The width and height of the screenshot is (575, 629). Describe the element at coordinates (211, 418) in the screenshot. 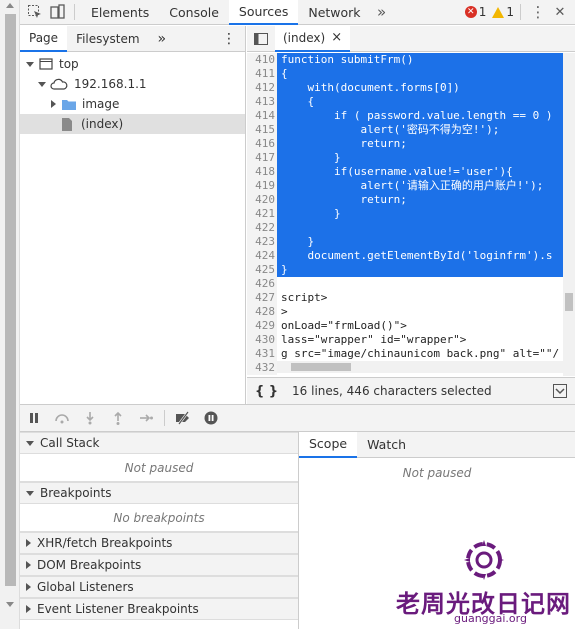

I see `pause-on-exceptions-icon` at that location.